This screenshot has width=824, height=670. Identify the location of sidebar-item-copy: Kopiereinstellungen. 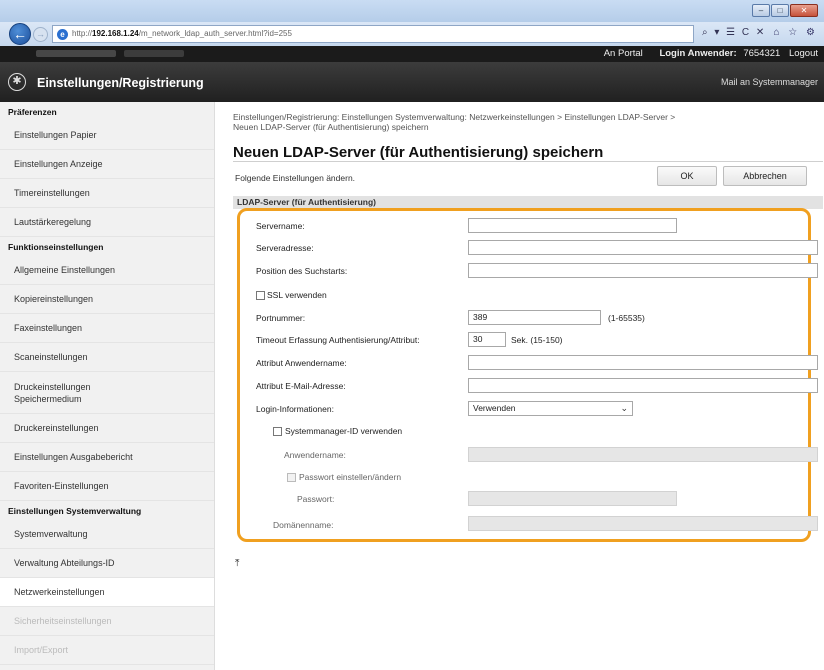
(107, 299).